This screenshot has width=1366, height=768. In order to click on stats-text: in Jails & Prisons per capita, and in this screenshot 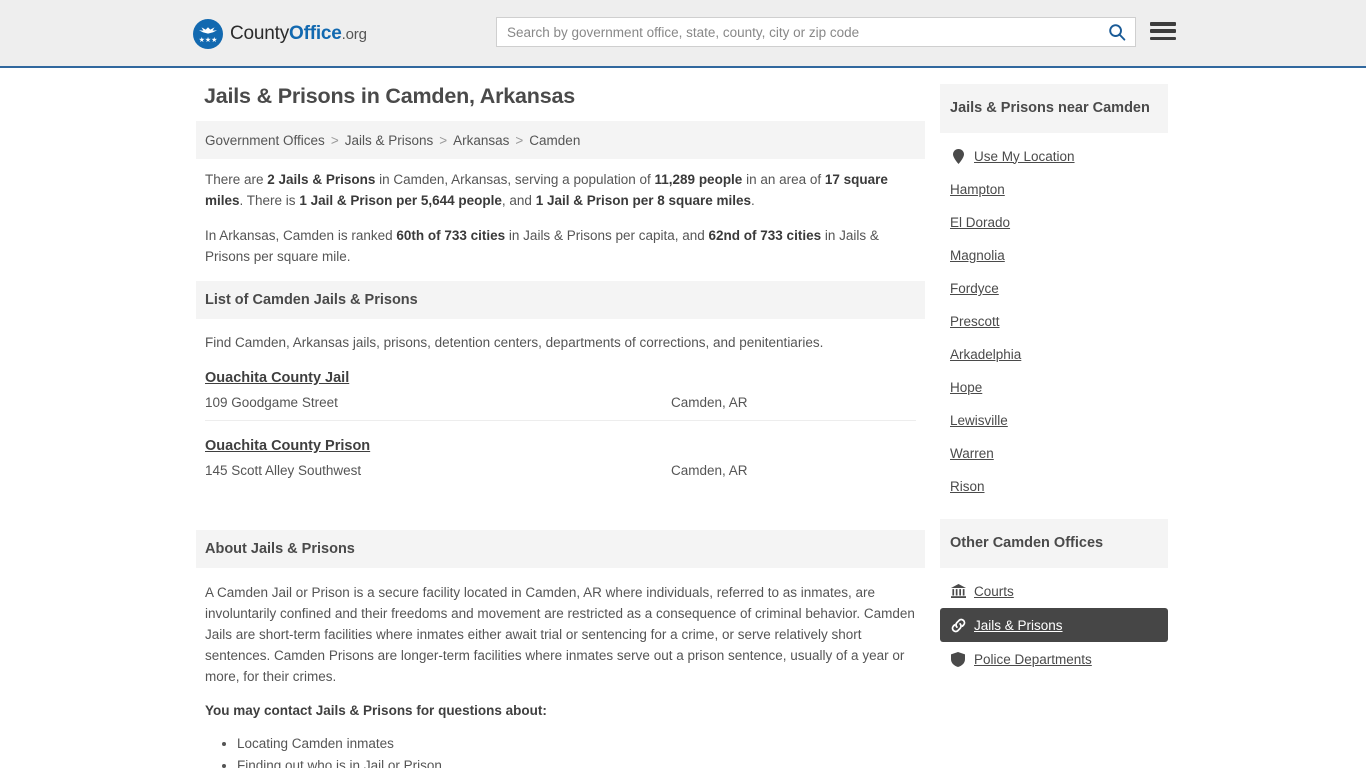, I will do `click(607, 235)`.